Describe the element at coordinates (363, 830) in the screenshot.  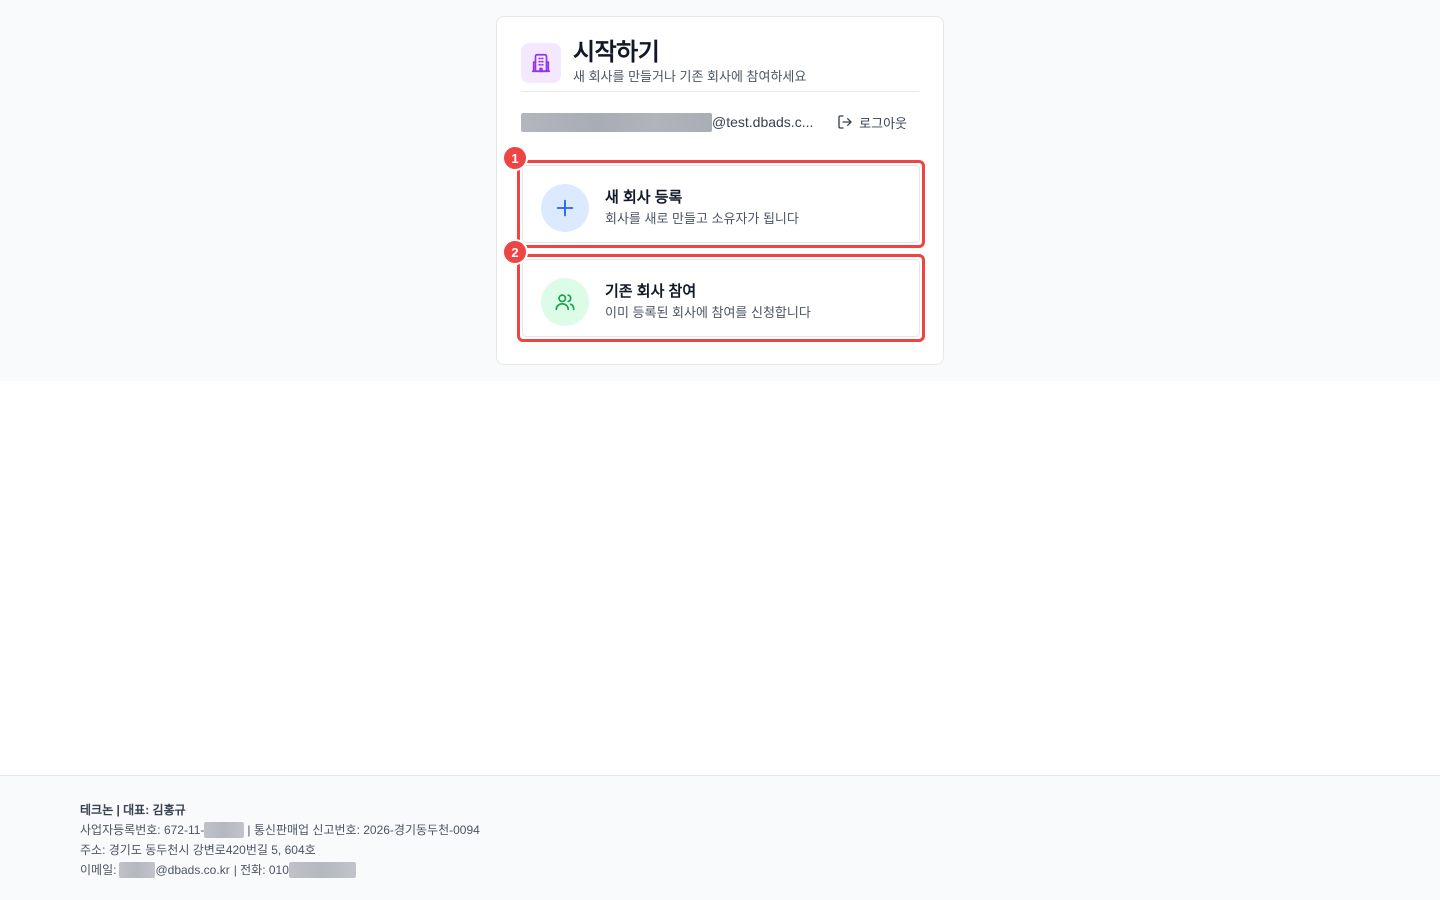
I see `footer-ecommerce-reg: | 통신판매업 신고번호: 2026-경기동두천-0094` at that location.